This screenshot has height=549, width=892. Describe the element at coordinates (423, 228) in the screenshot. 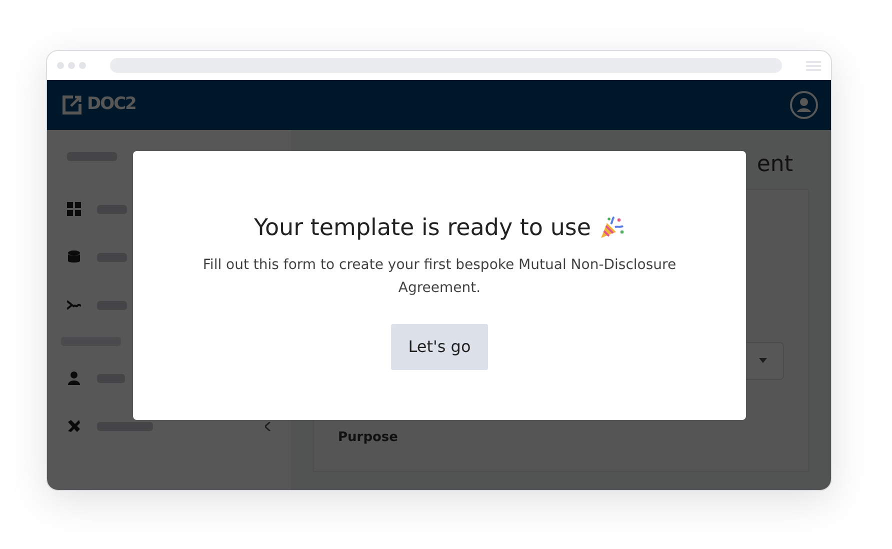

I see `modal-title: Your template is ready to use` at that location.